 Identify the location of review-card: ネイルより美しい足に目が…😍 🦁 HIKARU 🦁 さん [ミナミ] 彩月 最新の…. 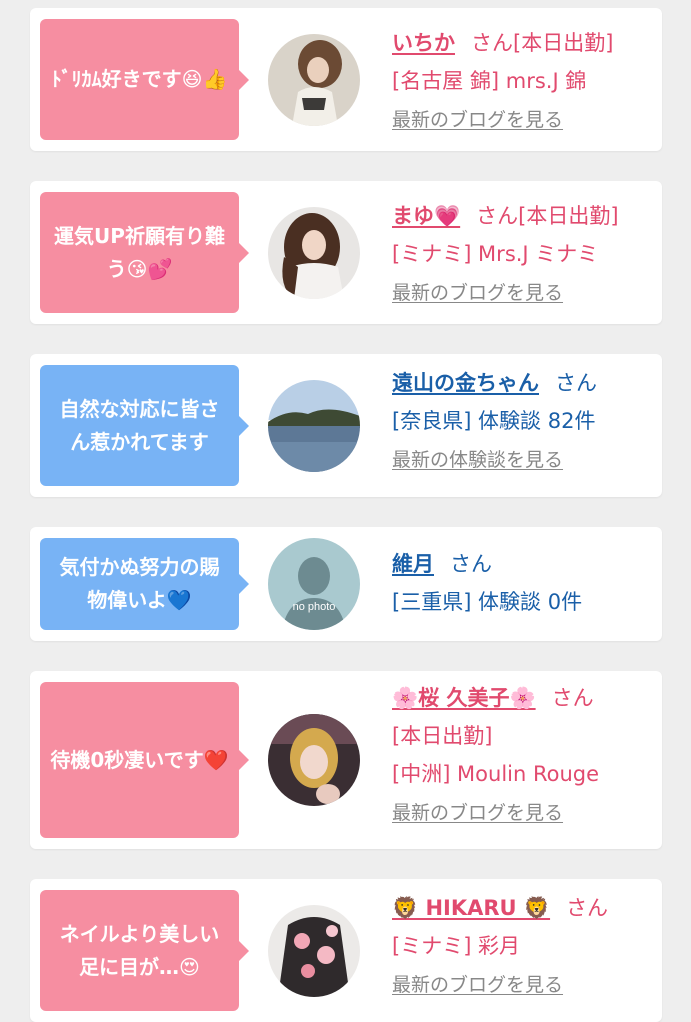
(346, 950).